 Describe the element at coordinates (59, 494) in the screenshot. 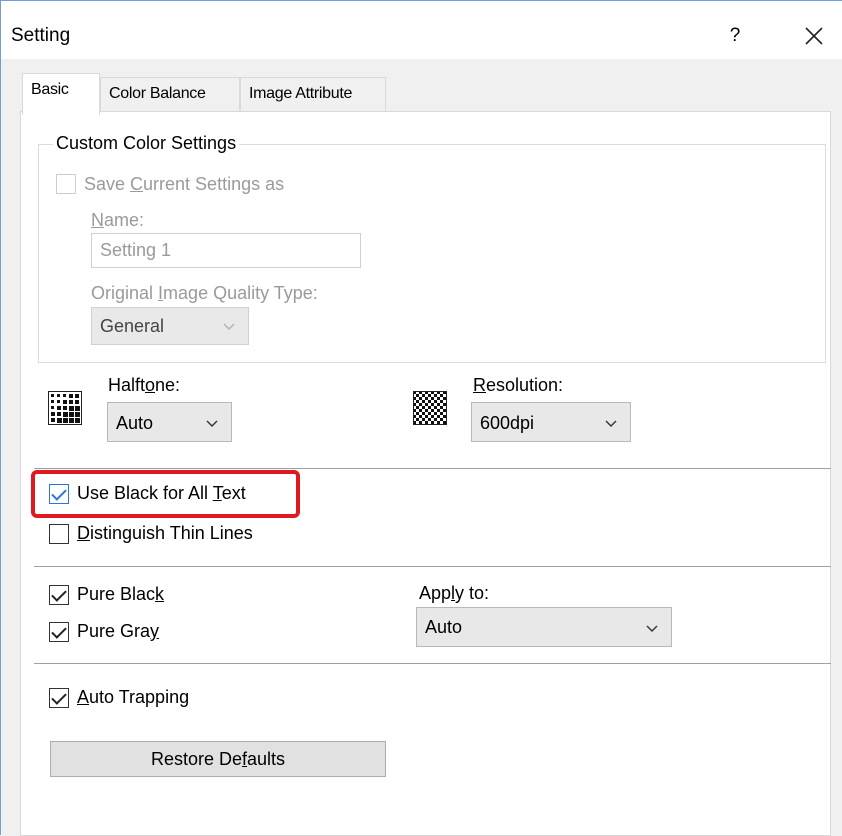

I see `use-black-for-all-text-checkbox` at that location.